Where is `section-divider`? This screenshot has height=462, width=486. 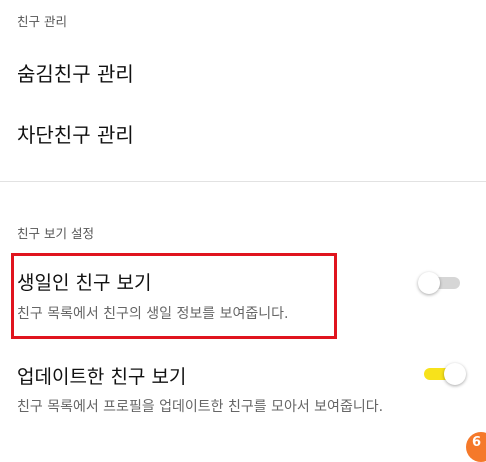 section-divider is located at coordinates (243, 181).